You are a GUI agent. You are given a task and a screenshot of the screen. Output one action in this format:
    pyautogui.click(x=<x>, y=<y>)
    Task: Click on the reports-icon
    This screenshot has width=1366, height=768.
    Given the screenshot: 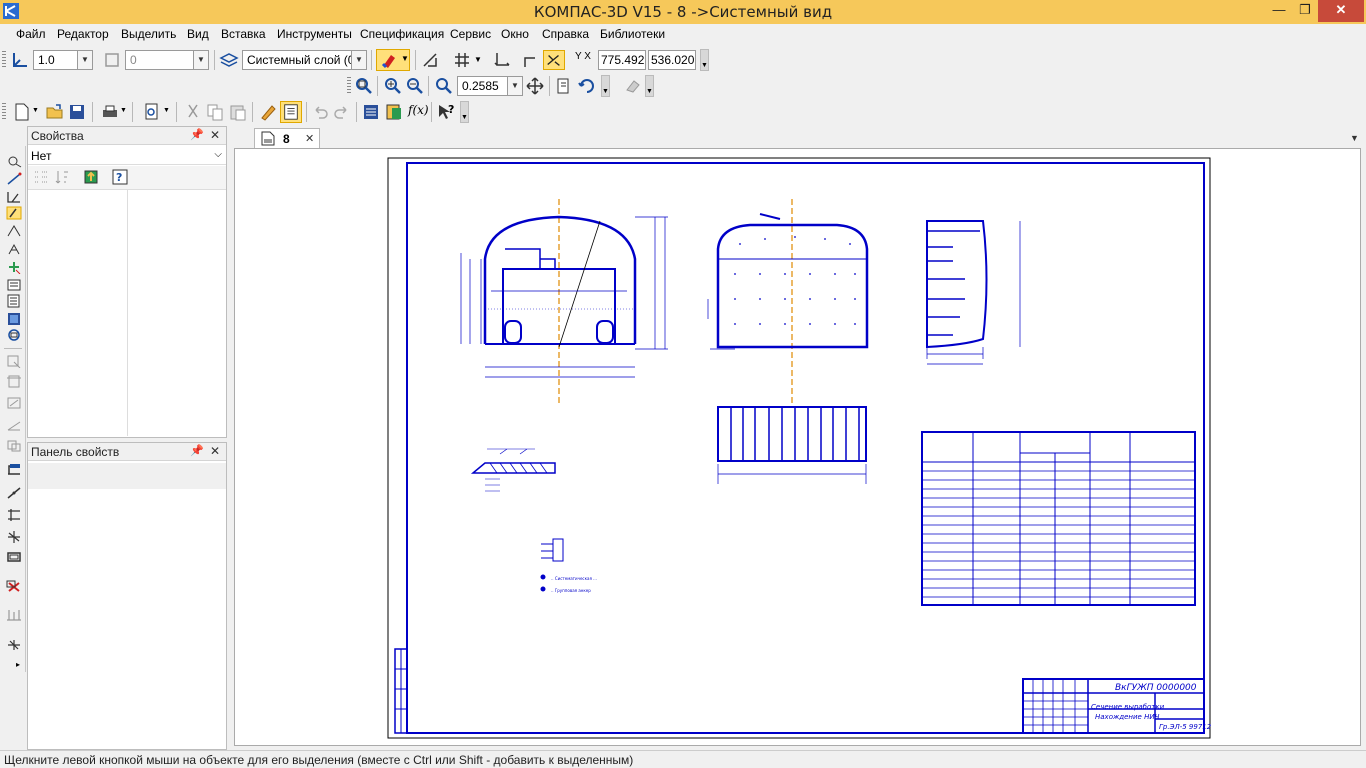 What is the action you would take?
    pyautogui.click(x=14, y=335)
    